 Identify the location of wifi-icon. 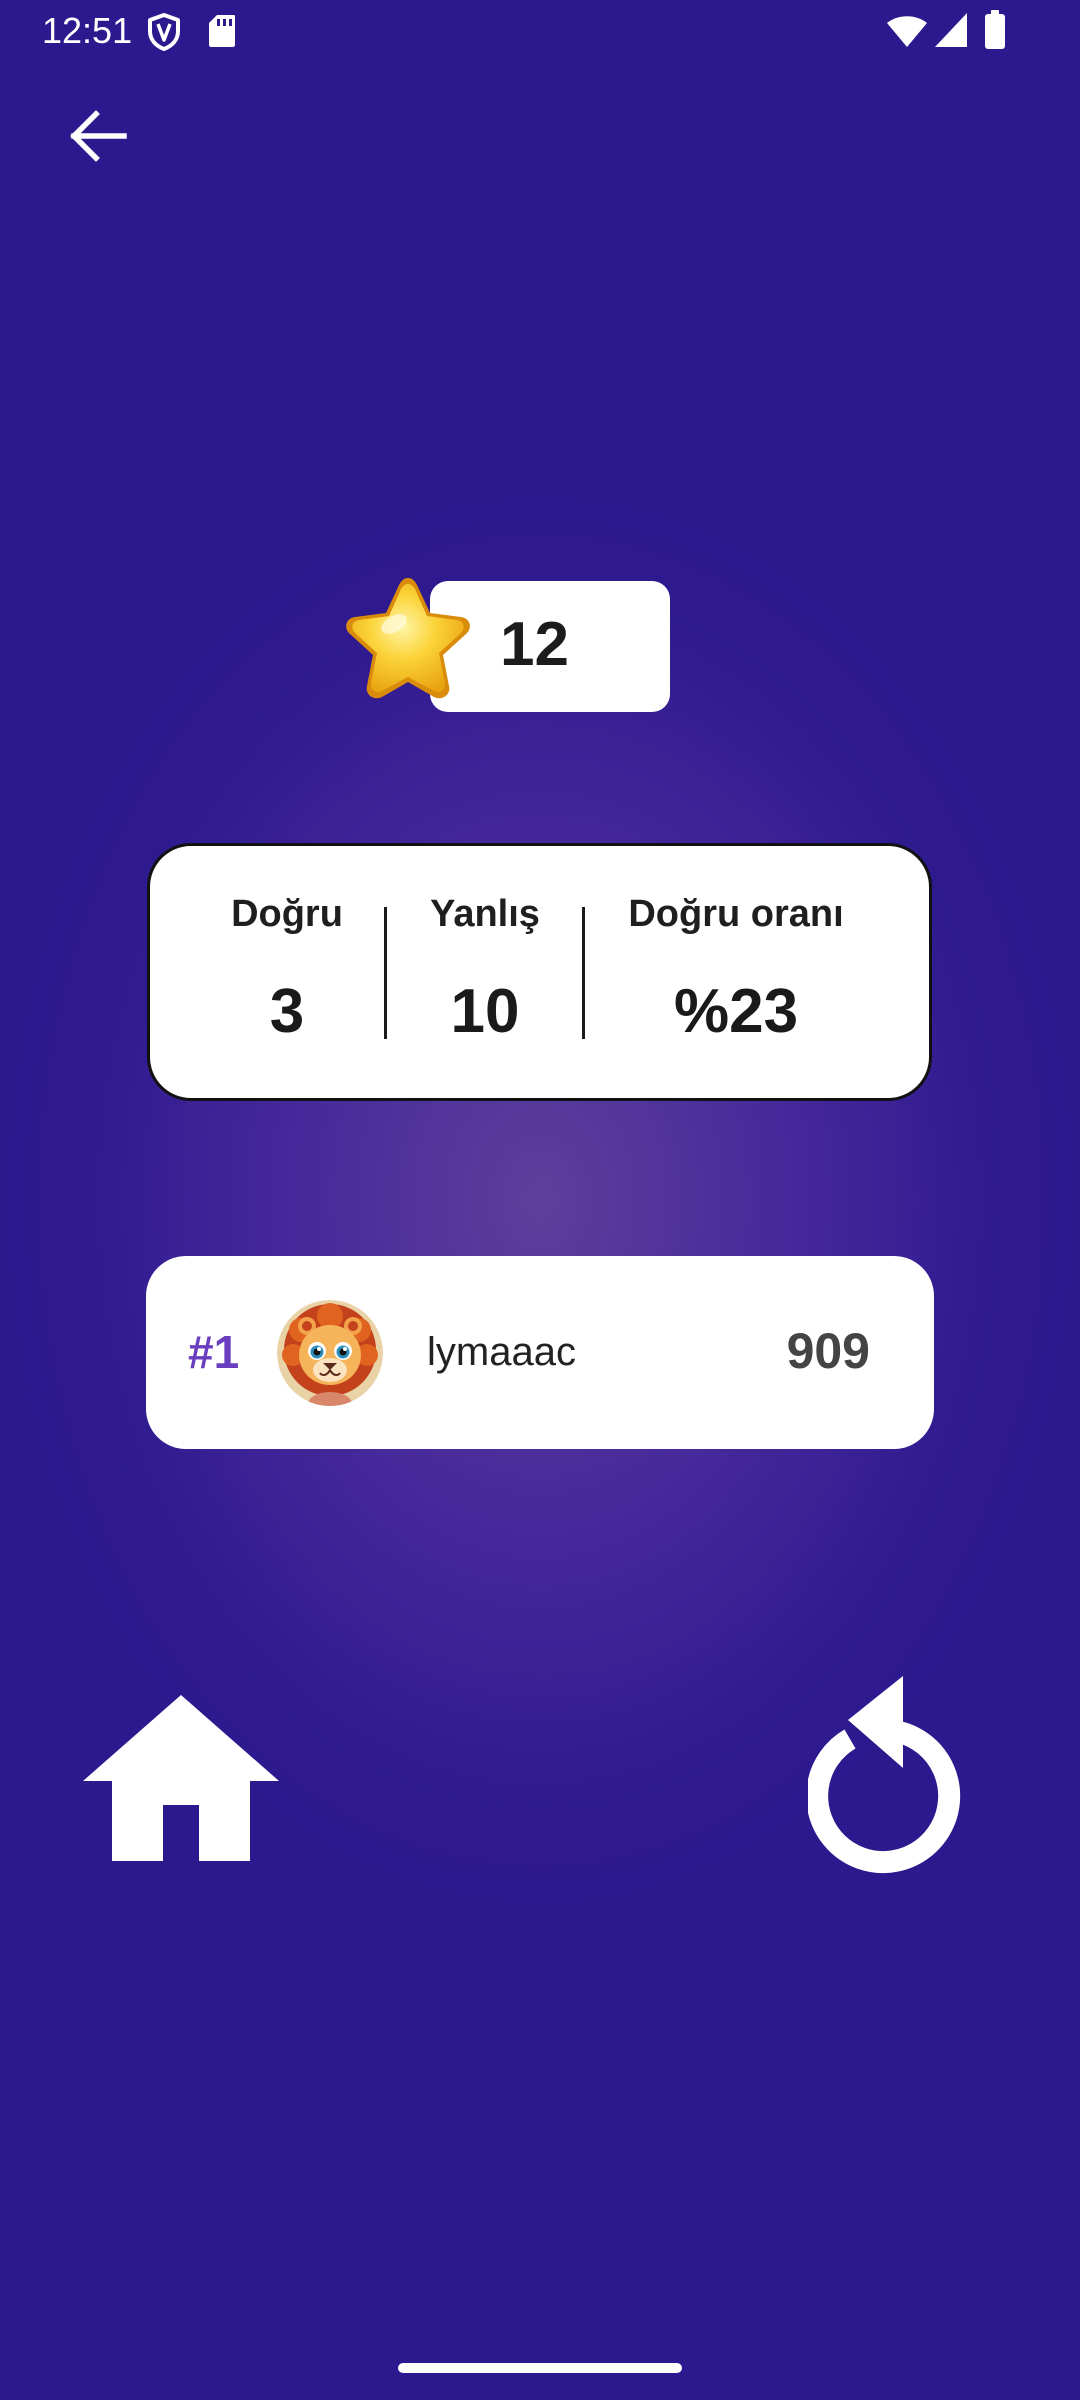
(907, 33).